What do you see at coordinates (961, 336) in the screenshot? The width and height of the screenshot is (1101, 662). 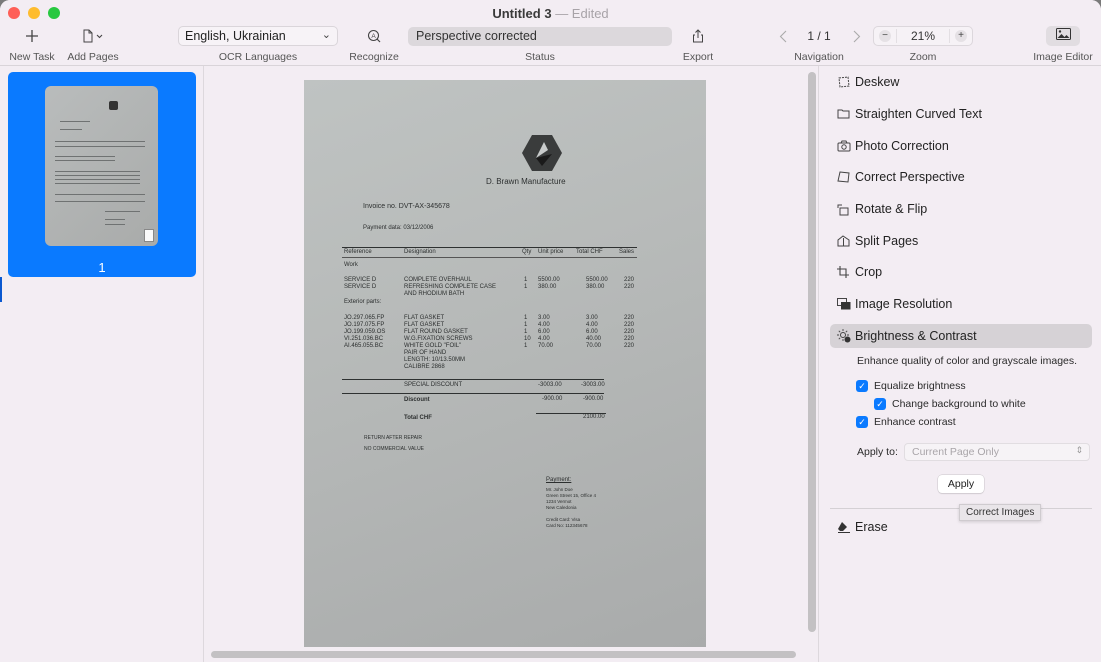 I see `panel-item-brightness-contrast: Brightness & Contrast` at bounding box center [961, 336].